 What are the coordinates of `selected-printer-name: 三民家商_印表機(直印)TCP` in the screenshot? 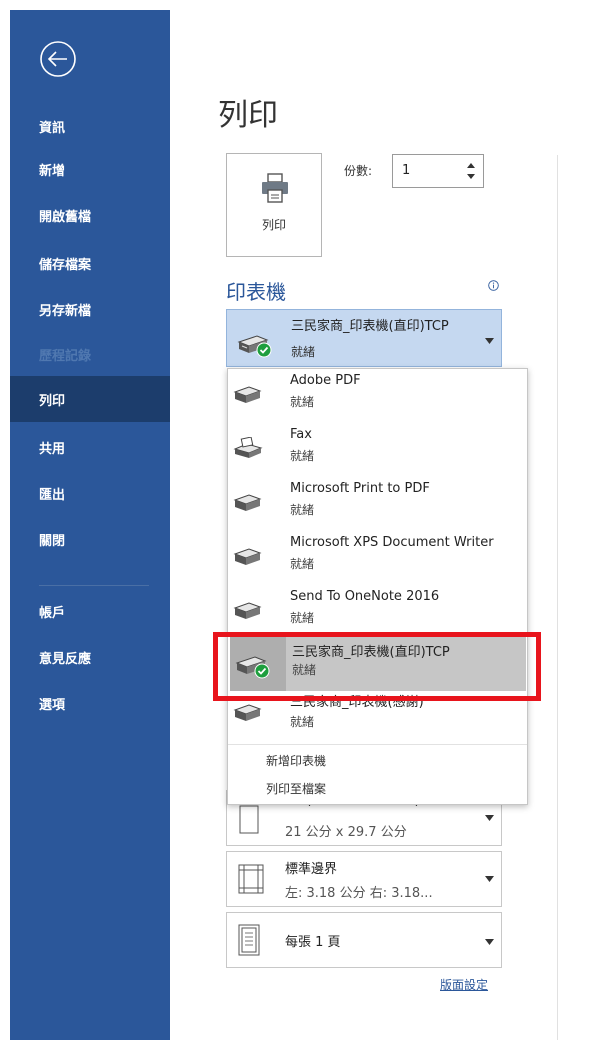 It's located at (370, 326).